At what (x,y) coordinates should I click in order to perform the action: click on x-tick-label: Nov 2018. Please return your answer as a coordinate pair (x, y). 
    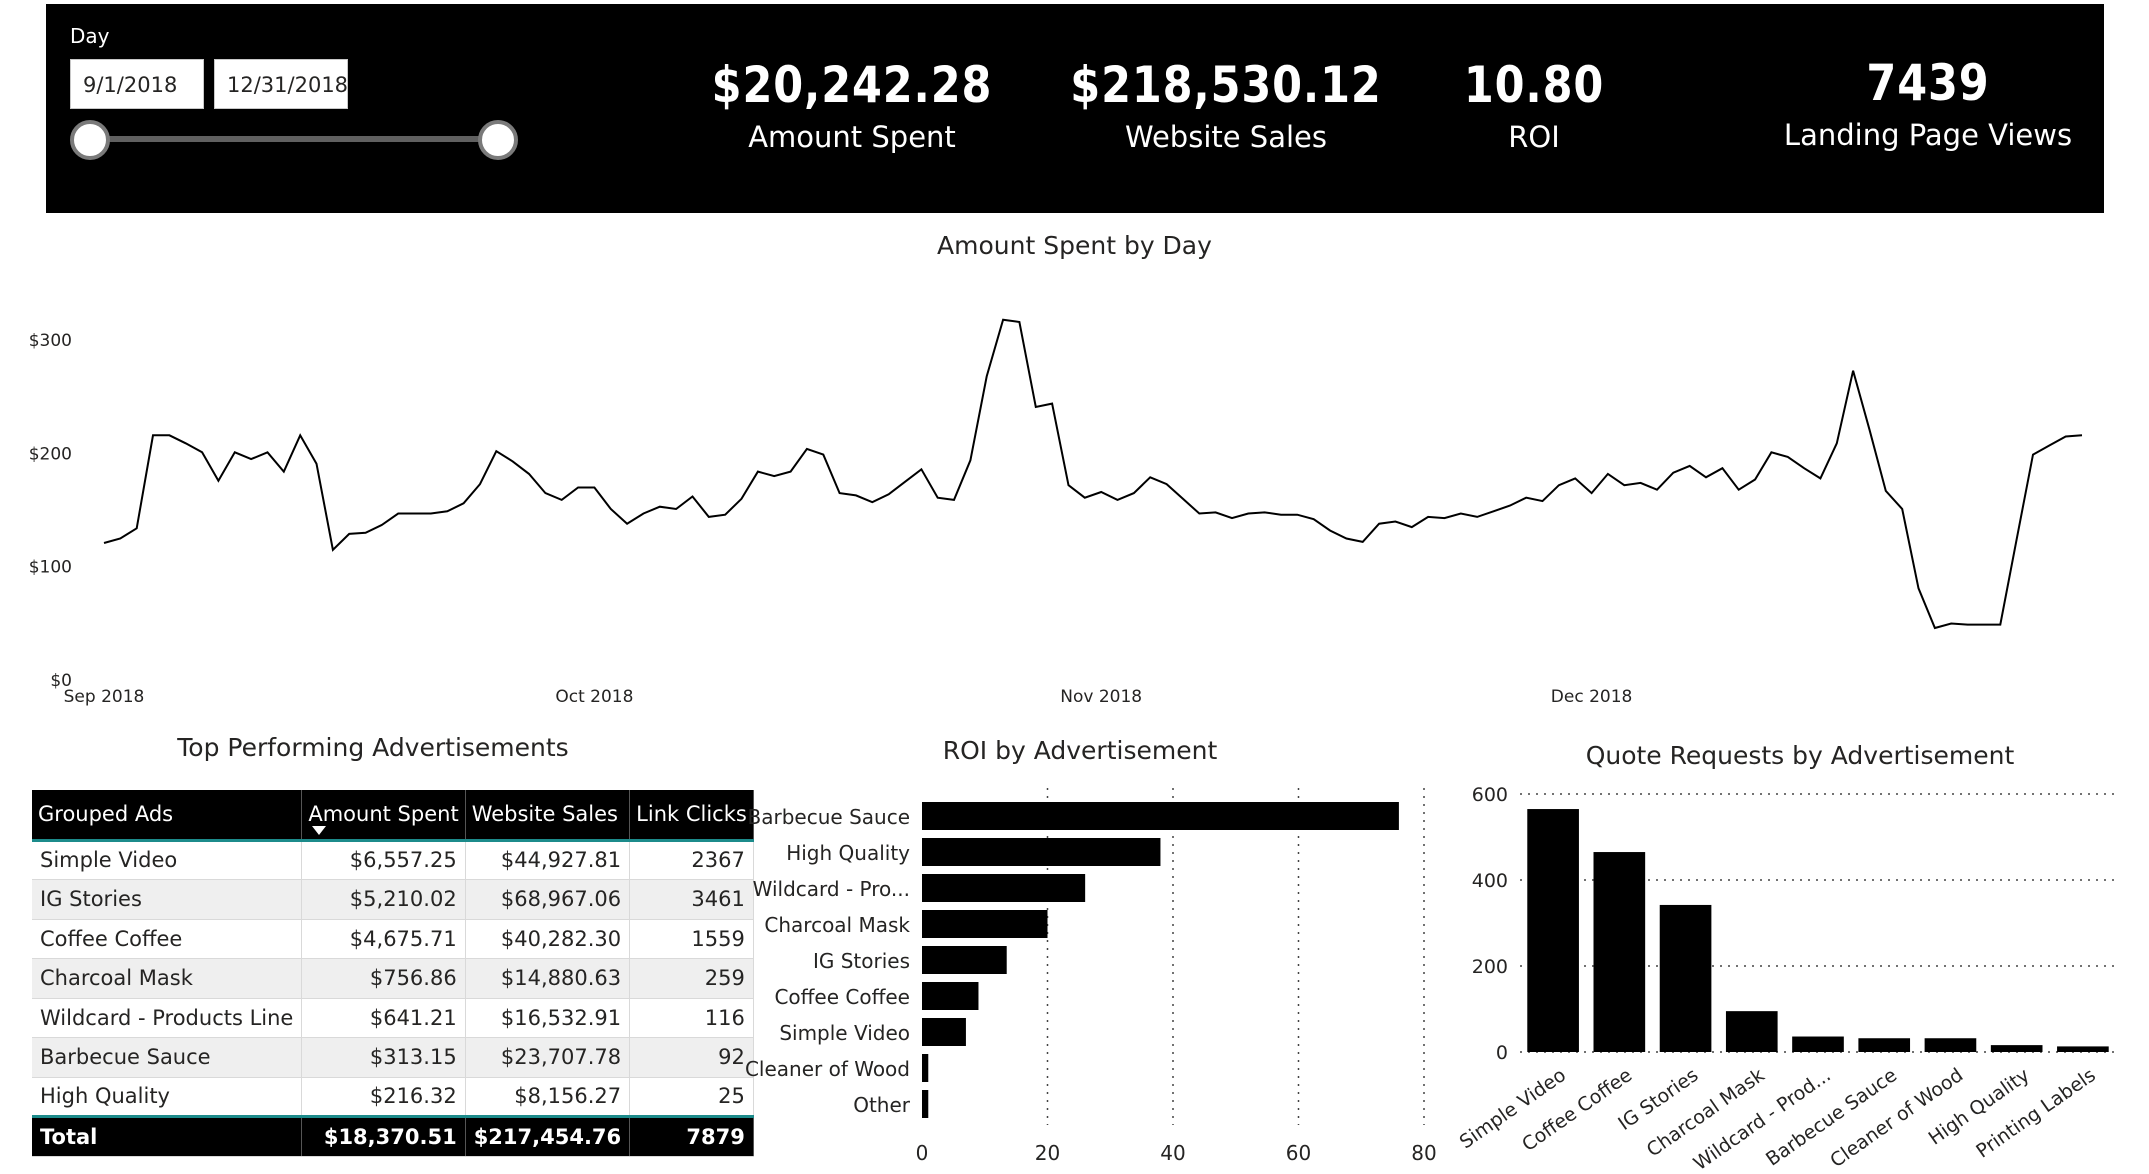
    Looking at the image, I should click on (1101, 697).